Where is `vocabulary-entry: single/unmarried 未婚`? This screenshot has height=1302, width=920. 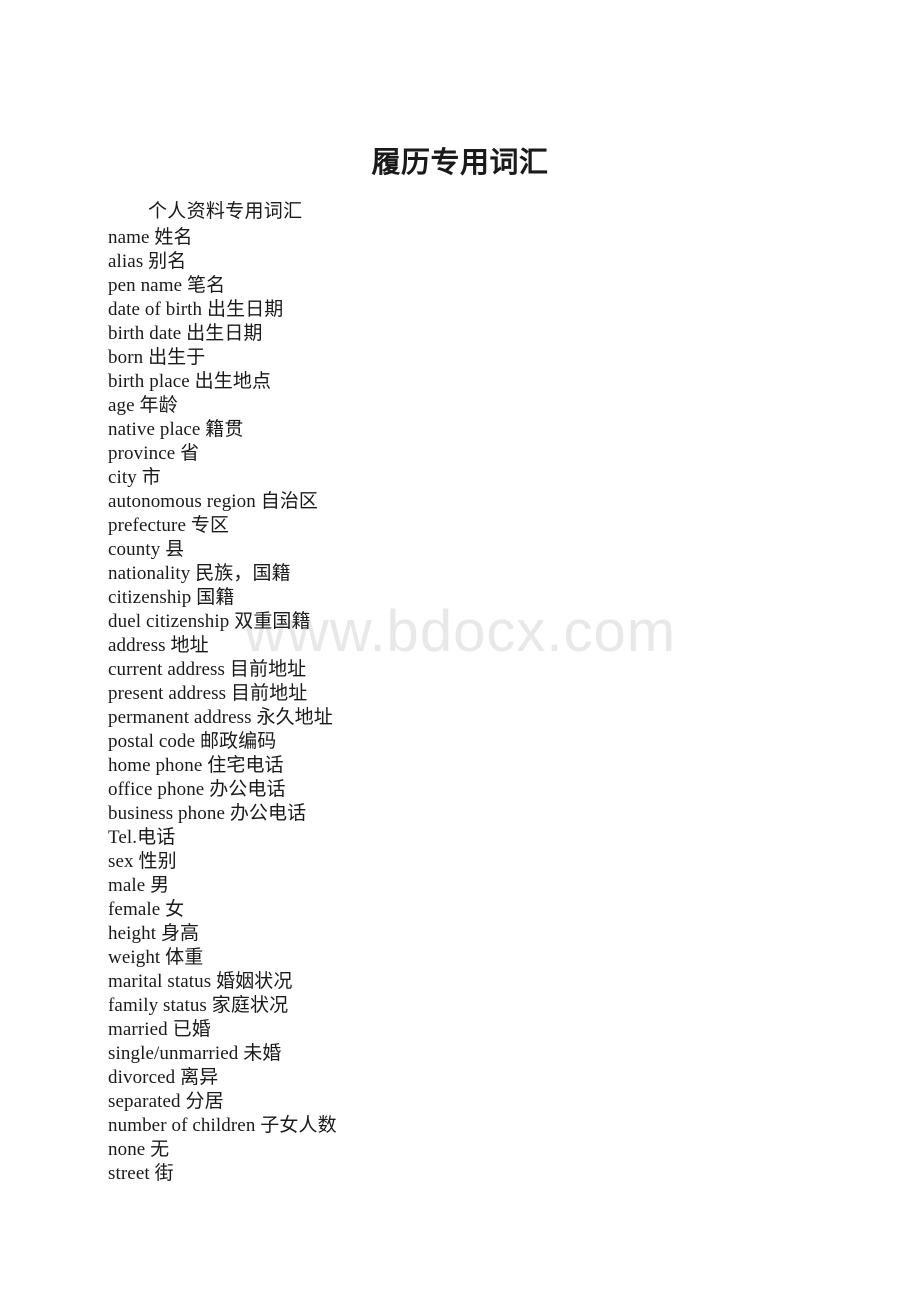 vocabulary-entry: single/unmarried 未婚 is located at coordinates (195, 1053).